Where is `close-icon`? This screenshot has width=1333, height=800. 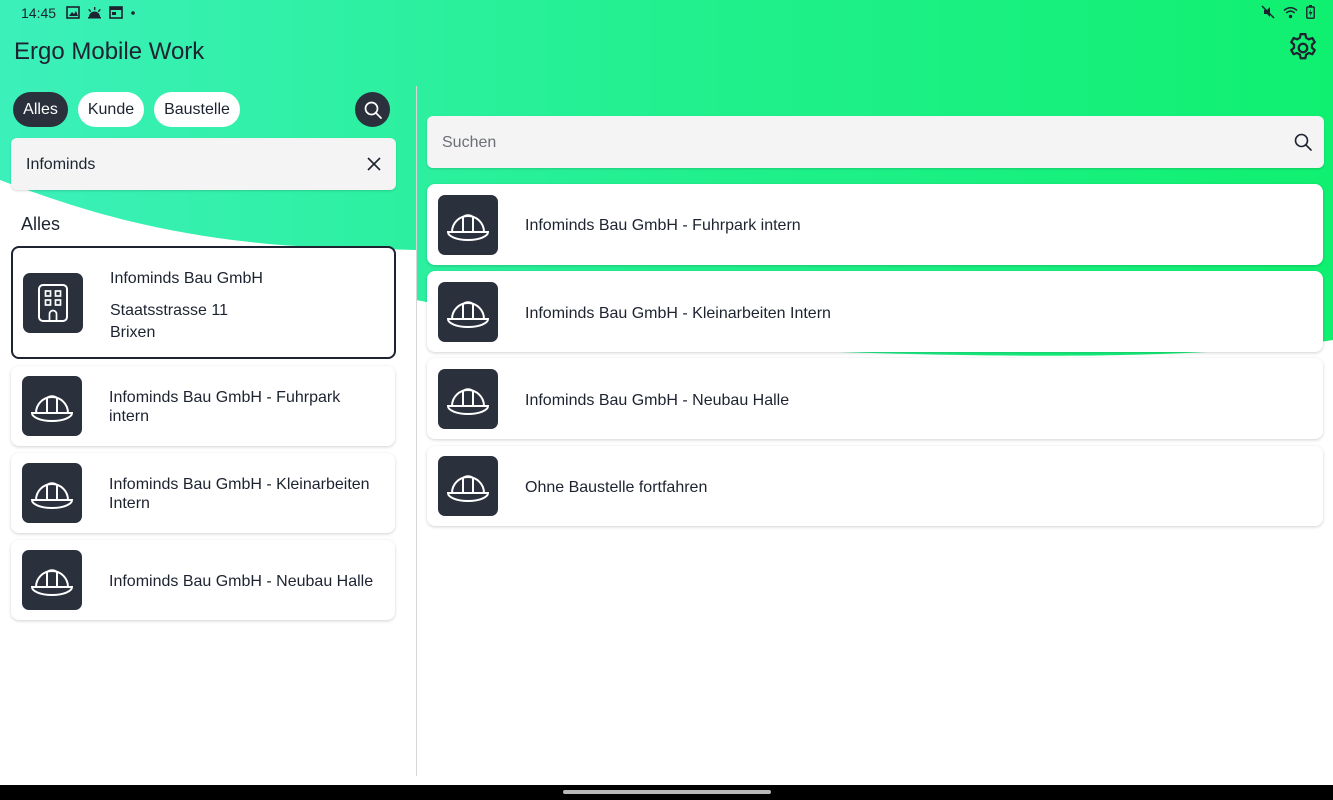
close-icon is located at coordinates (374, 164).